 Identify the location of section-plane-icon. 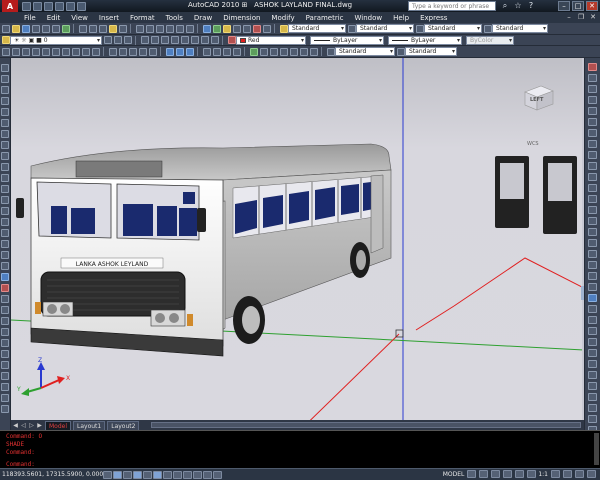
(592, 364).